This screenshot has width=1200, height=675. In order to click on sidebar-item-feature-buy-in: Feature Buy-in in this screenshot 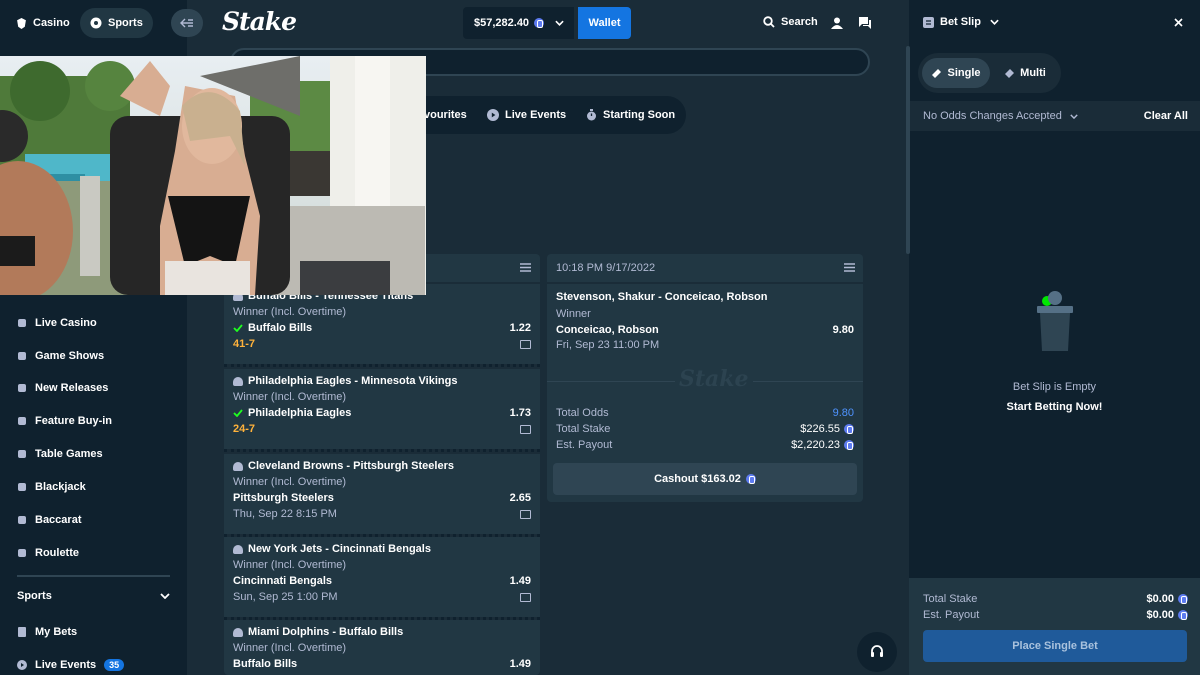, I will do `click(64, 421)`.